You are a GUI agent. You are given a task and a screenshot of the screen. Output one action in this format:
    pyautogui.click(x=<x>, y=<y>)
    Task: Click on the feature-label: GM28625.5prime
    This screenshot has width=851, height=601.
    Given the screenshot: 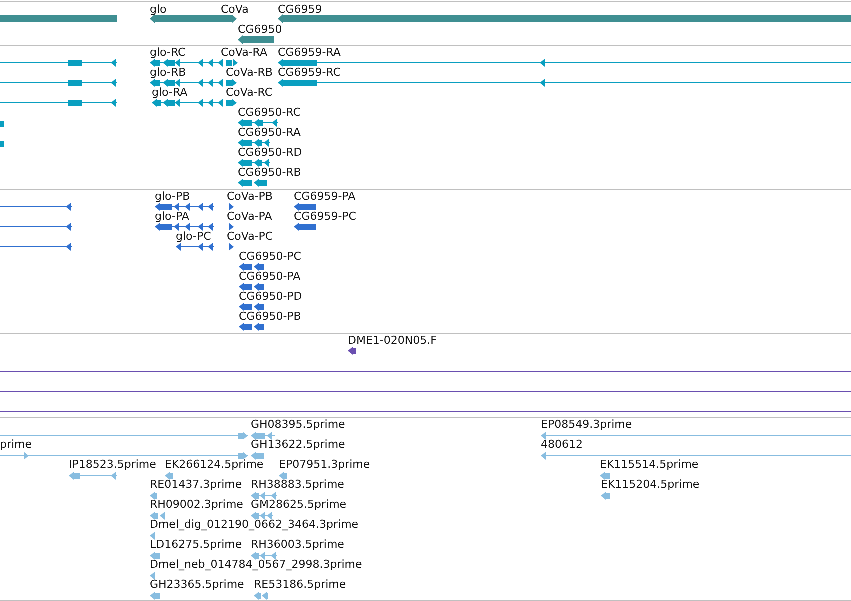 What is the action you would take?
    pyautogui.click(x=299, y=505)
    